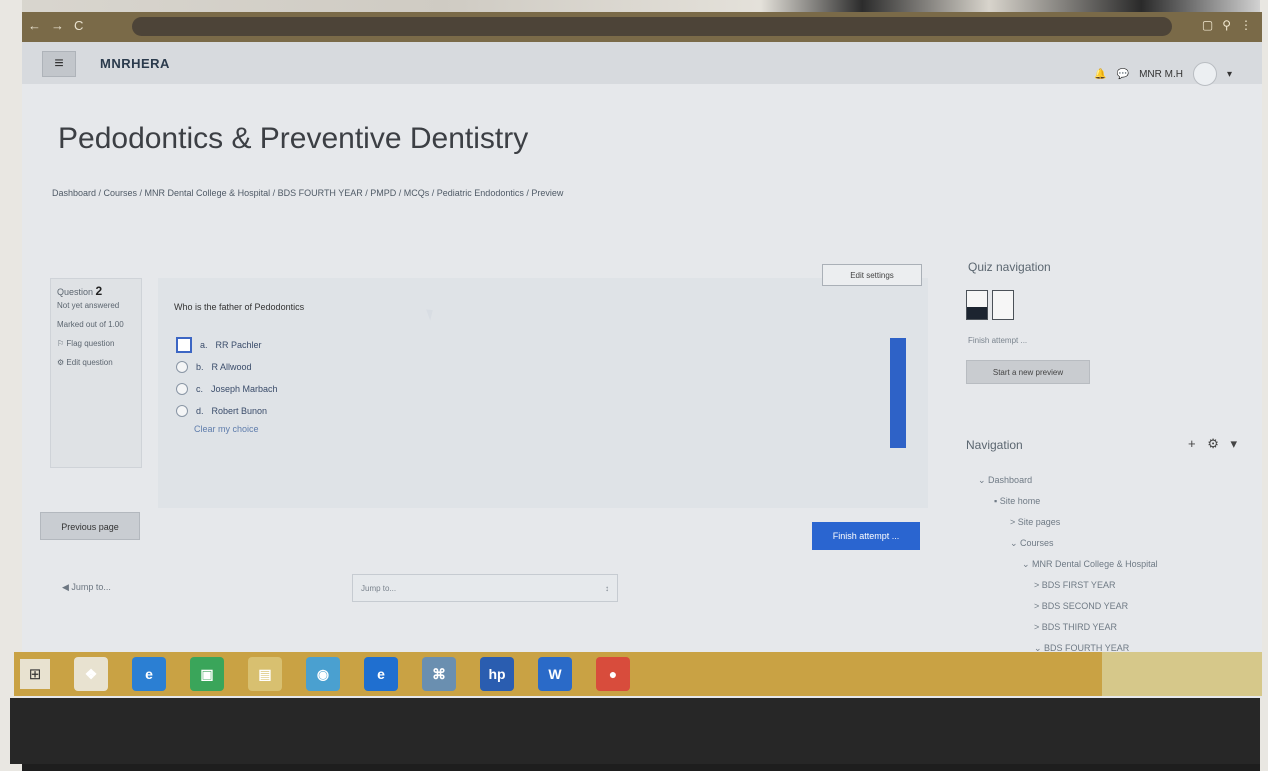  Describe the element at coordinates (265, 674) in the screenshot. I see `taskbar-app-icon: ▤` at that location.